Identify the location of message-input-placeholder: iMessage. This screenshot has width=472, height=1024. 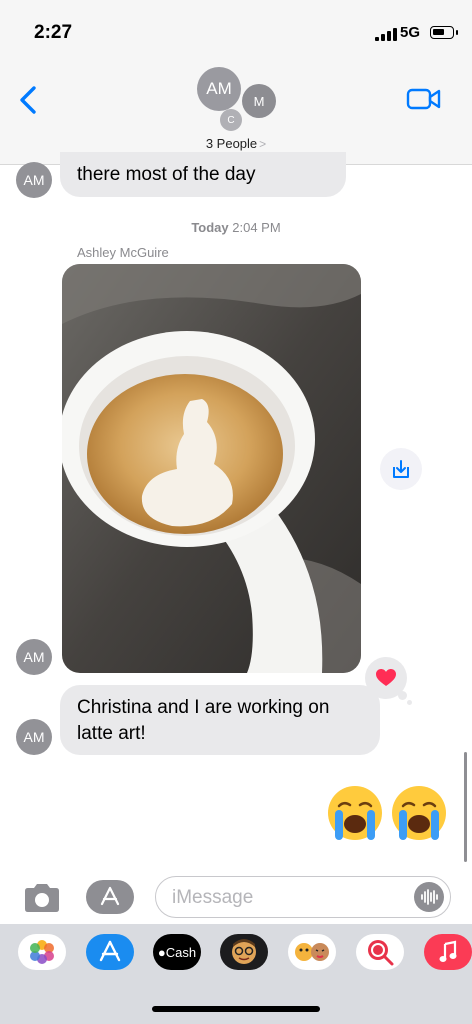
(213, 897).